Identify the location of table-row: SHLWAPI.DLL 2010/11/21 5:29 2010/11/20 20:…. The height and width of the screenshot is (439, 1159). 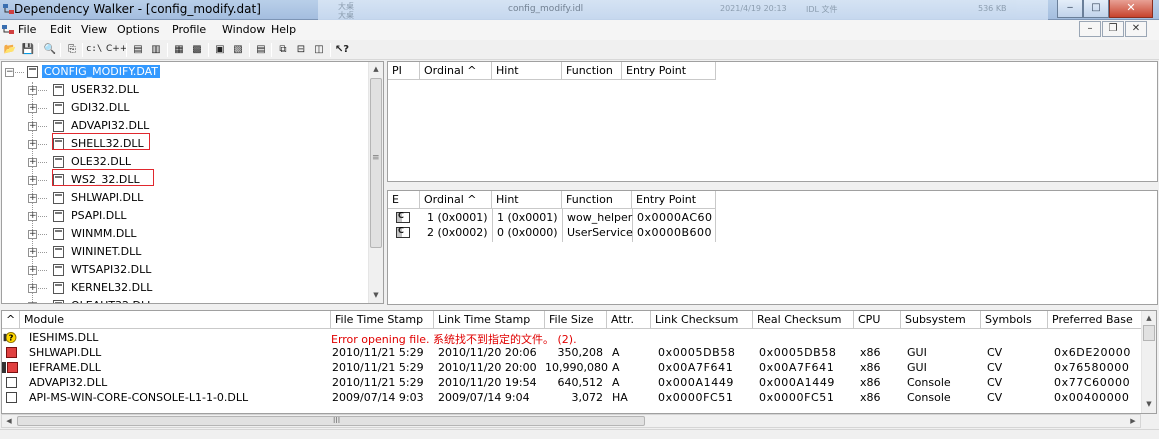
(572, 352).